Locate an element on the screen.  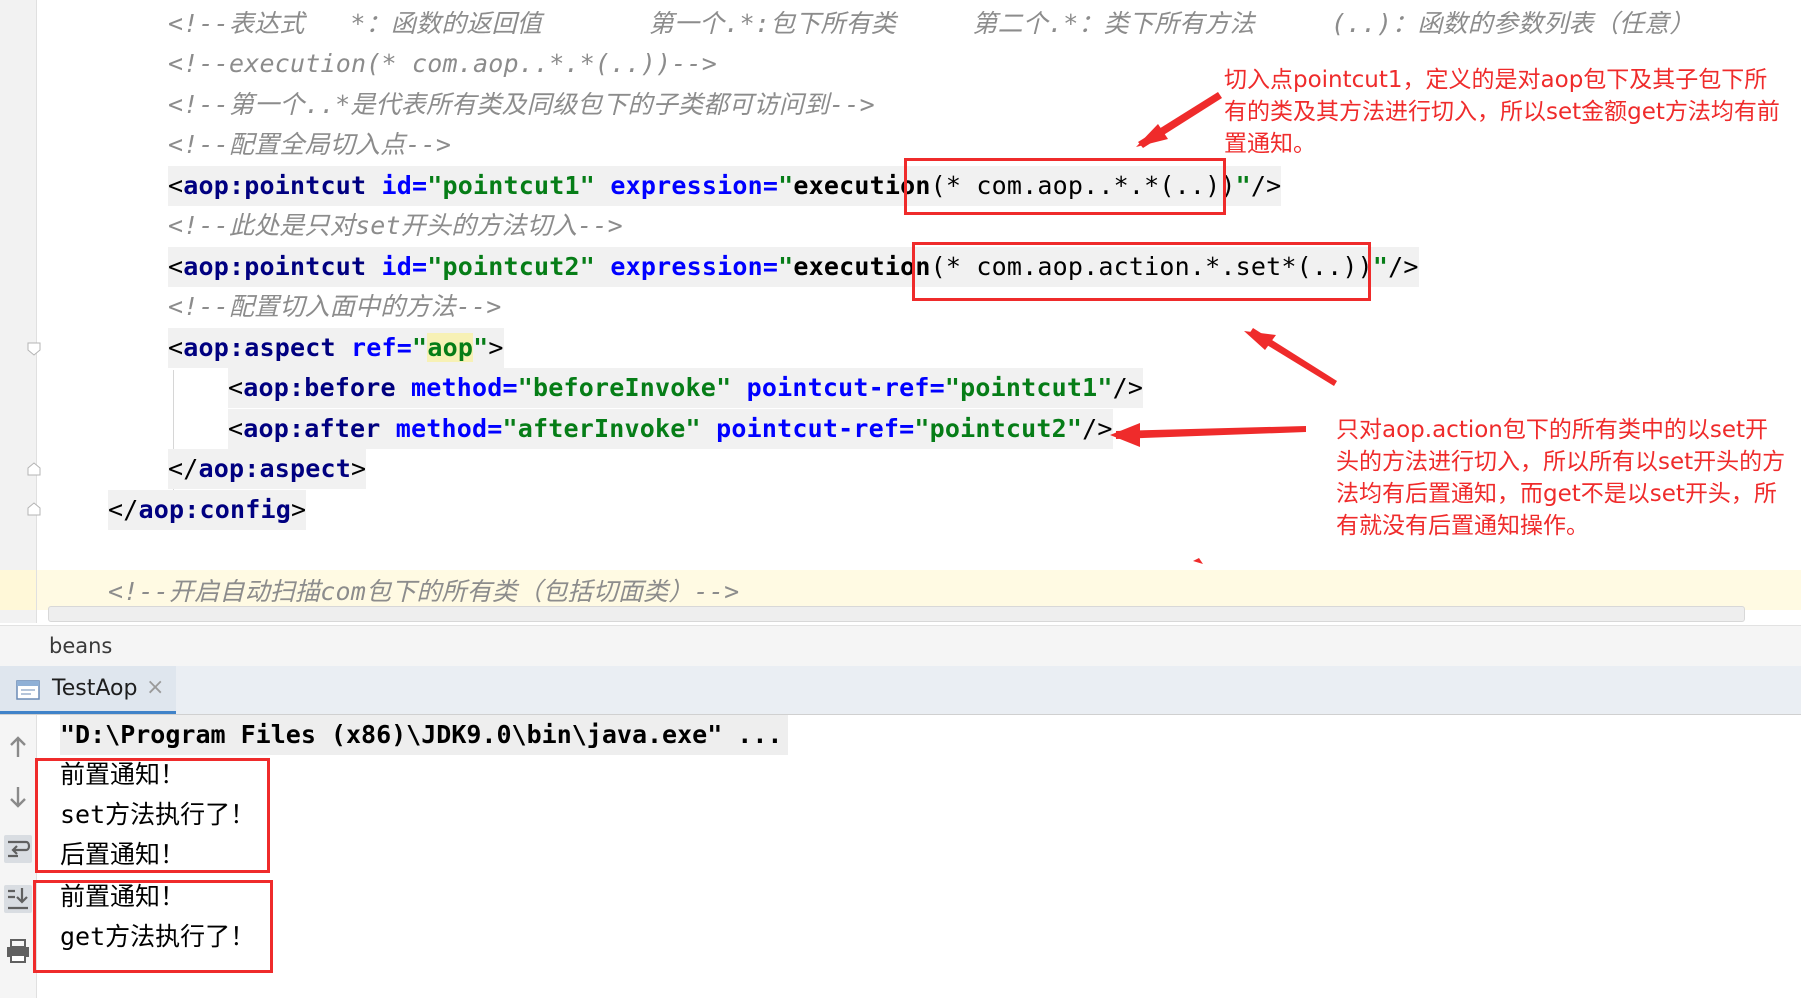
print-icon is located at coordinates (18, 951).